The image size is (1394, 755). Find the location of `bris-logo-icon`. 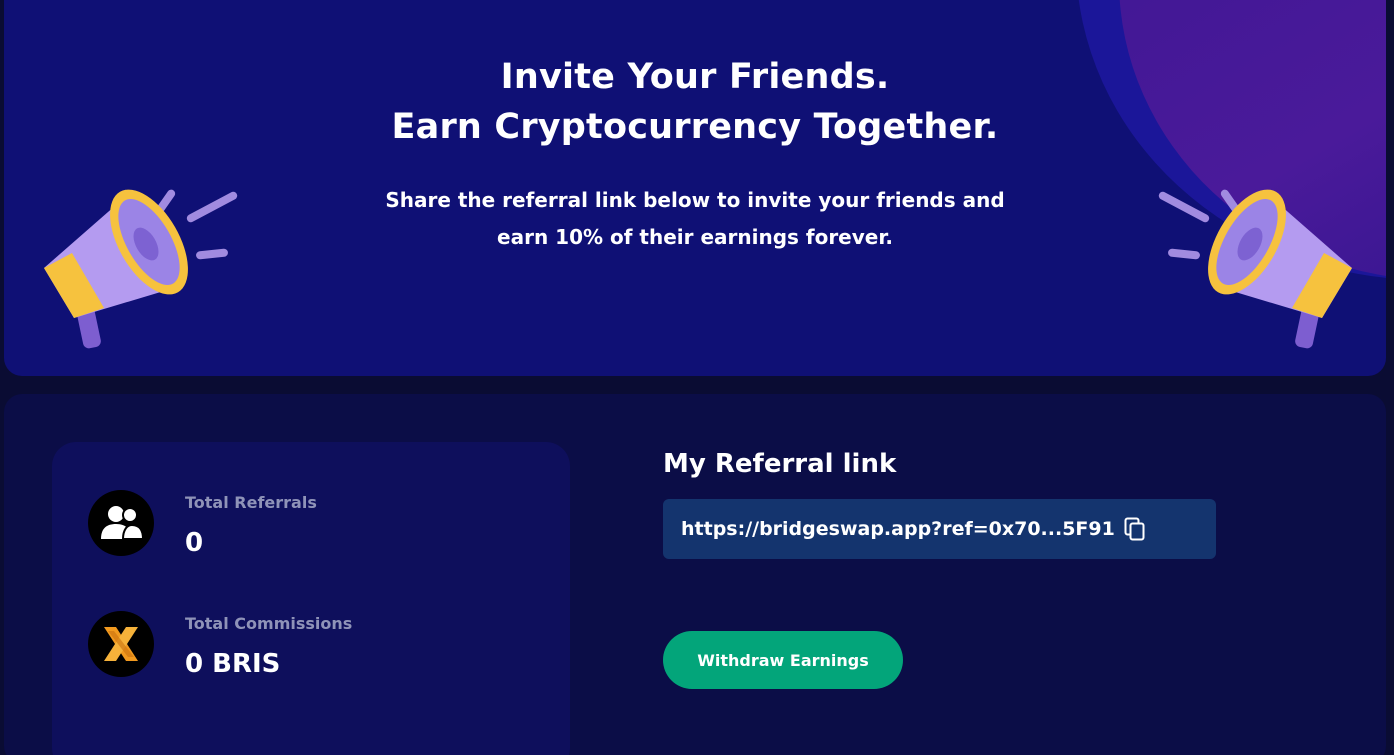

bris-logo-icon is located at coordinates (121, 644).